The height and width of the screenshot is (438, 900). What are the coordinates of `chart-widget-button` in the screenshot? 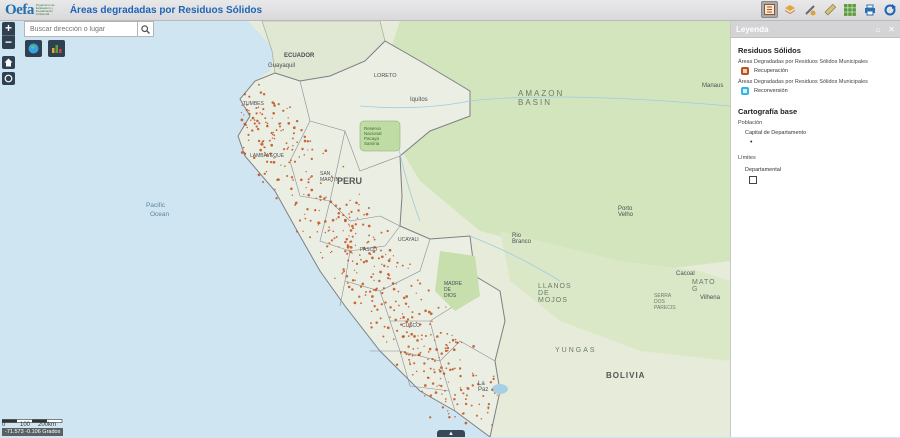 It's located at (56, 48).